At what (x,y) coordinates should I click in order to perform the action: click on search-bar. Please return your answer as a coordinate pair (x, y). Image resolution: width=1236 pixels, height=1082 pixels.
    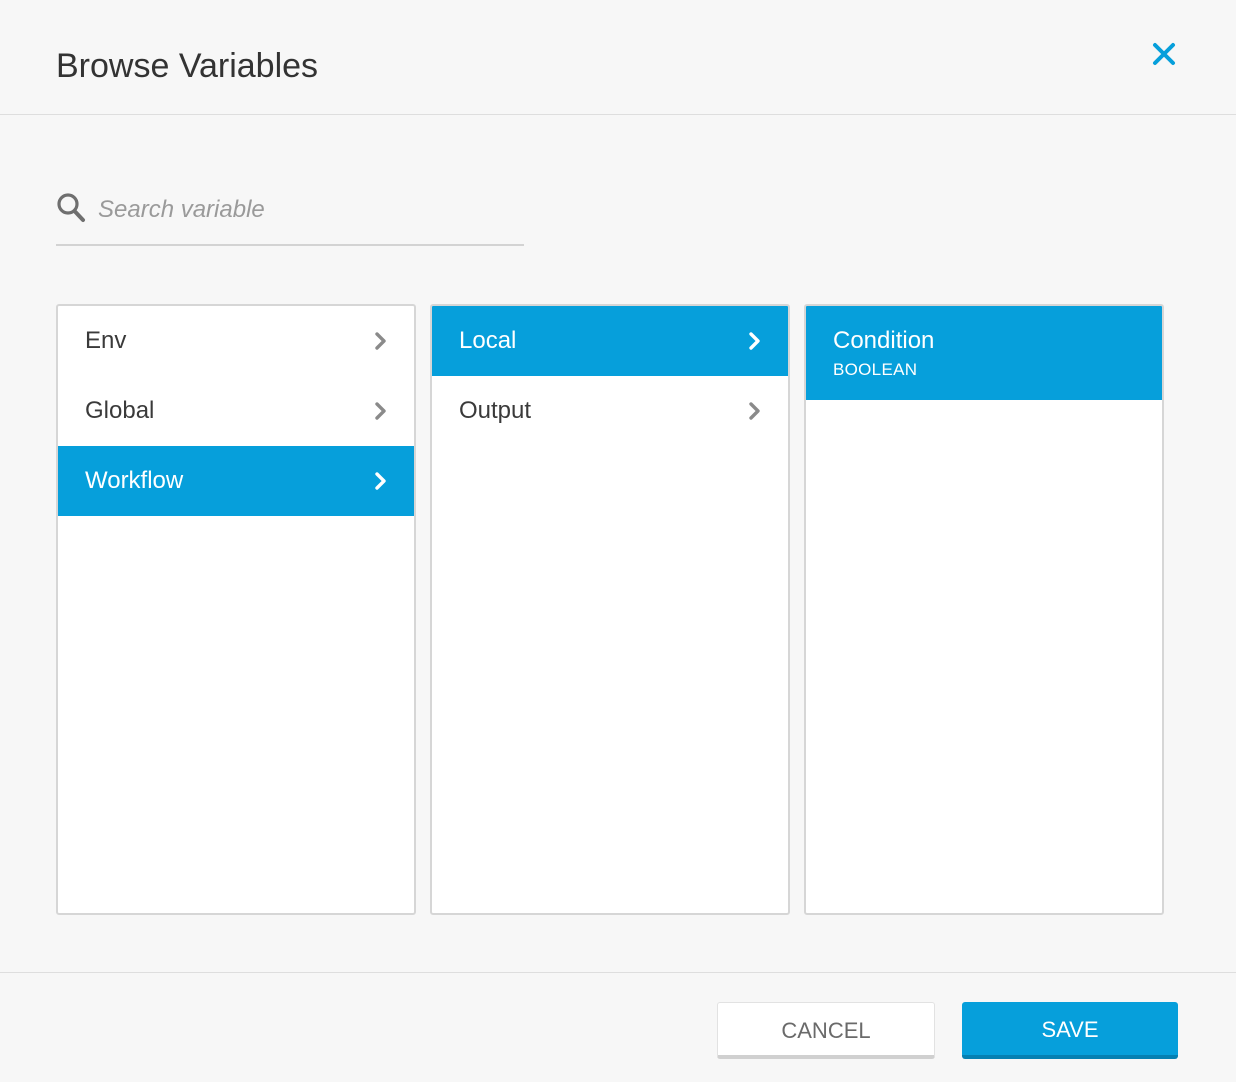
    Looking at the image, I should click on (290, 216).